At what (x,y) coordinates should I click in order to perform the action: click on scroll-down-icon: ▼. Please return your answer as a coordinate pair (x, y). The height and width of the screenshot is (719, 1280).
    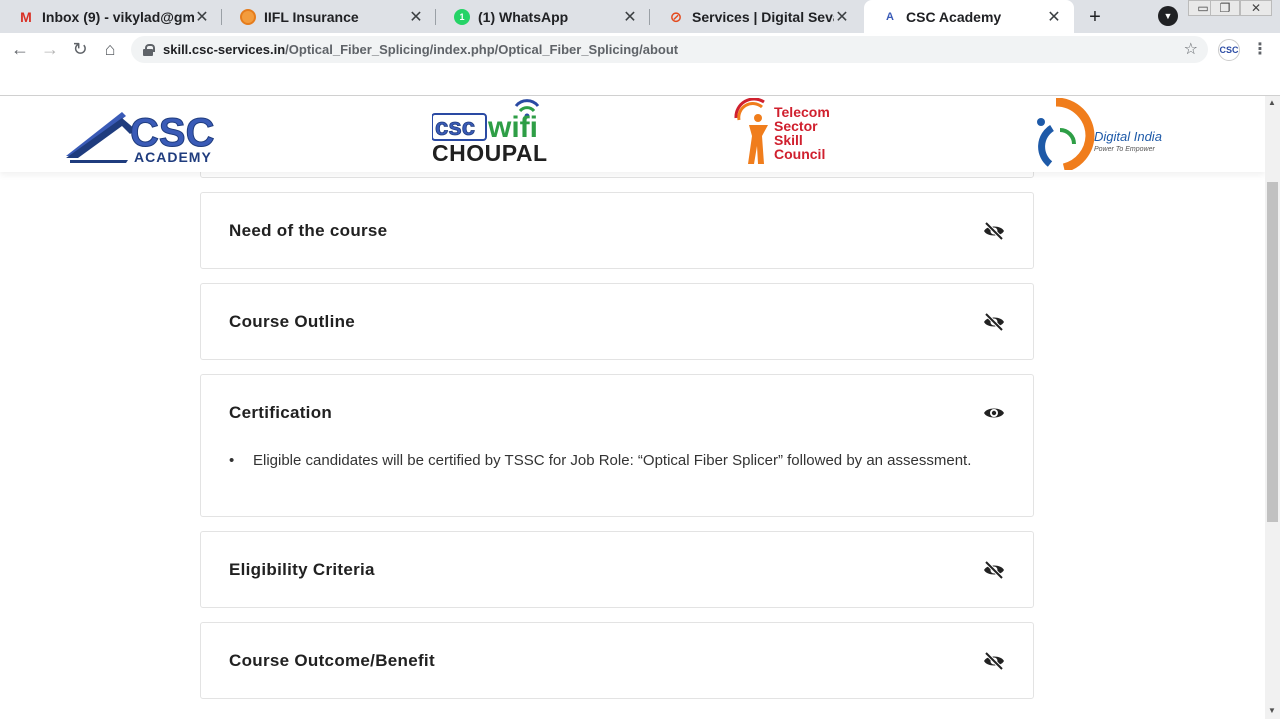
    Looking at the image, I should click on (1272, 710).